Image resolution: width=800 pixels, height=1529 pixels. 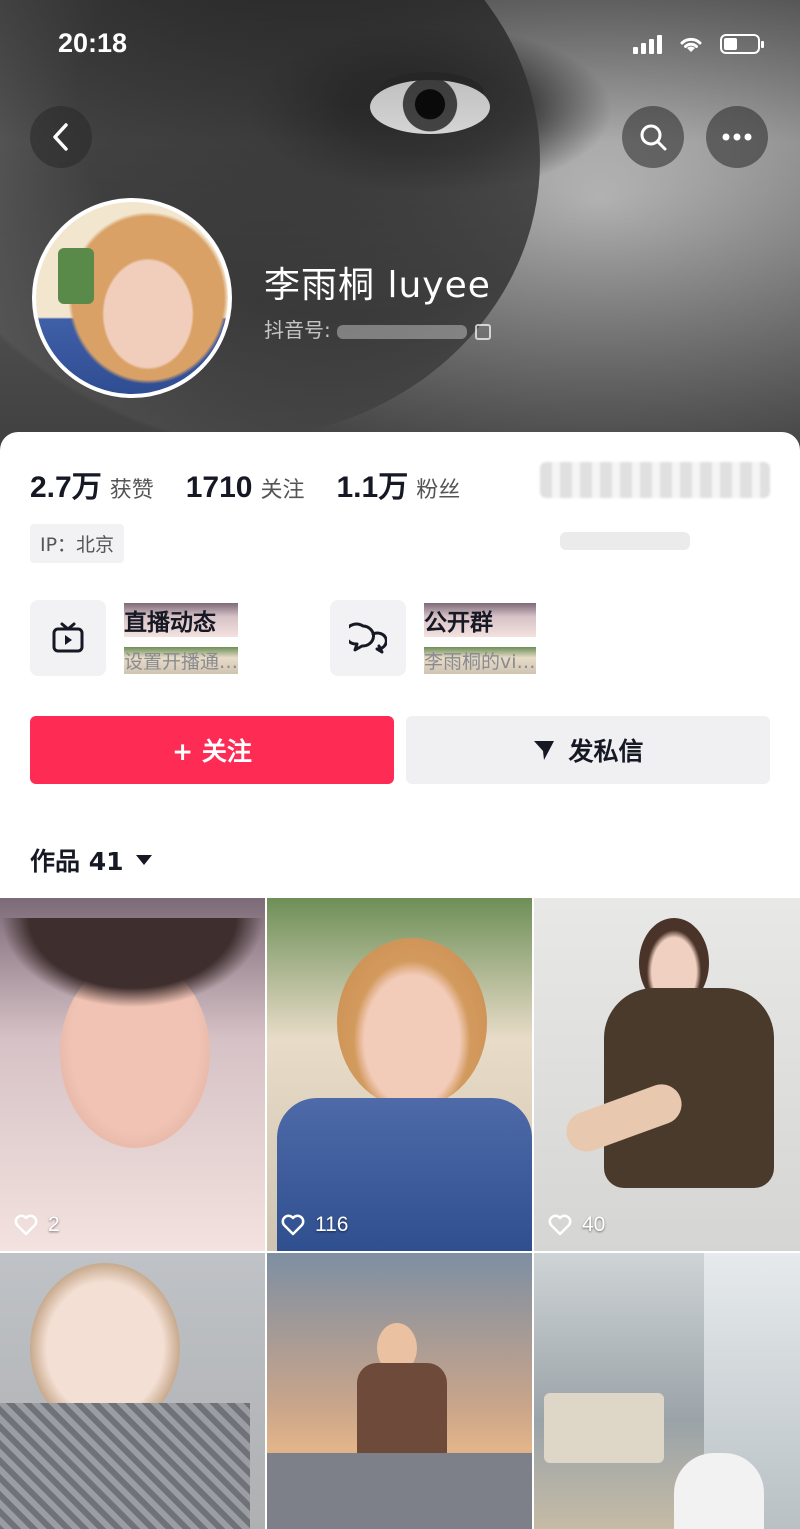 What do you see at coordinates (332, 1224) in the screenshot?
I see `like-count-value: 116` at bounding box center [332, 1224].